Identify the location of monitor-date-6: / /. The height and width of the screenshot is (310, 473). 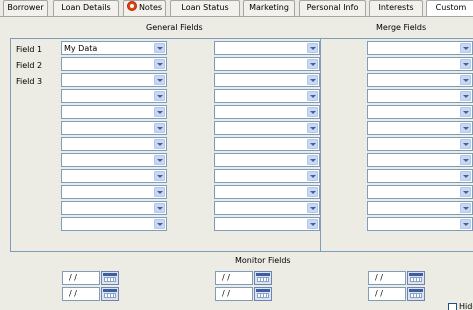
(387, 294).